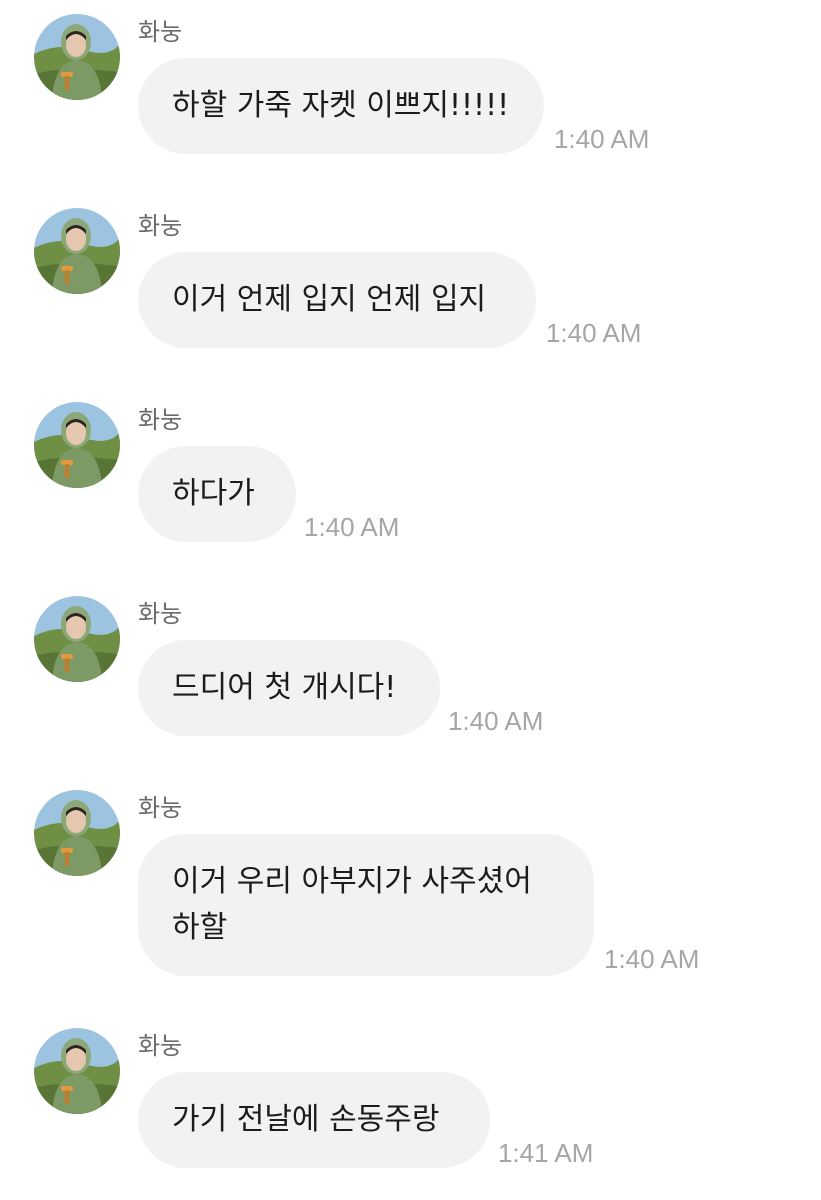  Describe the element at coordinates (213, 493) in the screenshot. I see `message-text: 하다가` at that location.